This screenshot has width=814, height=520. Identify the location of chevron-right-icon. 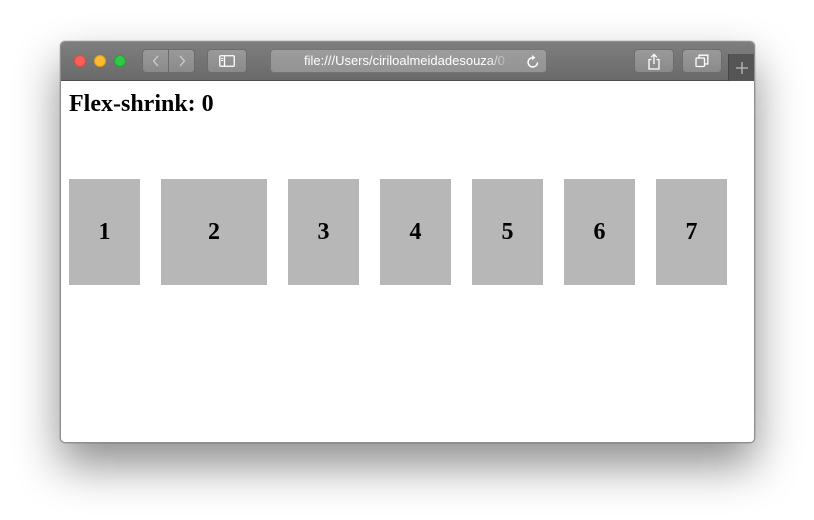
(181, 61).